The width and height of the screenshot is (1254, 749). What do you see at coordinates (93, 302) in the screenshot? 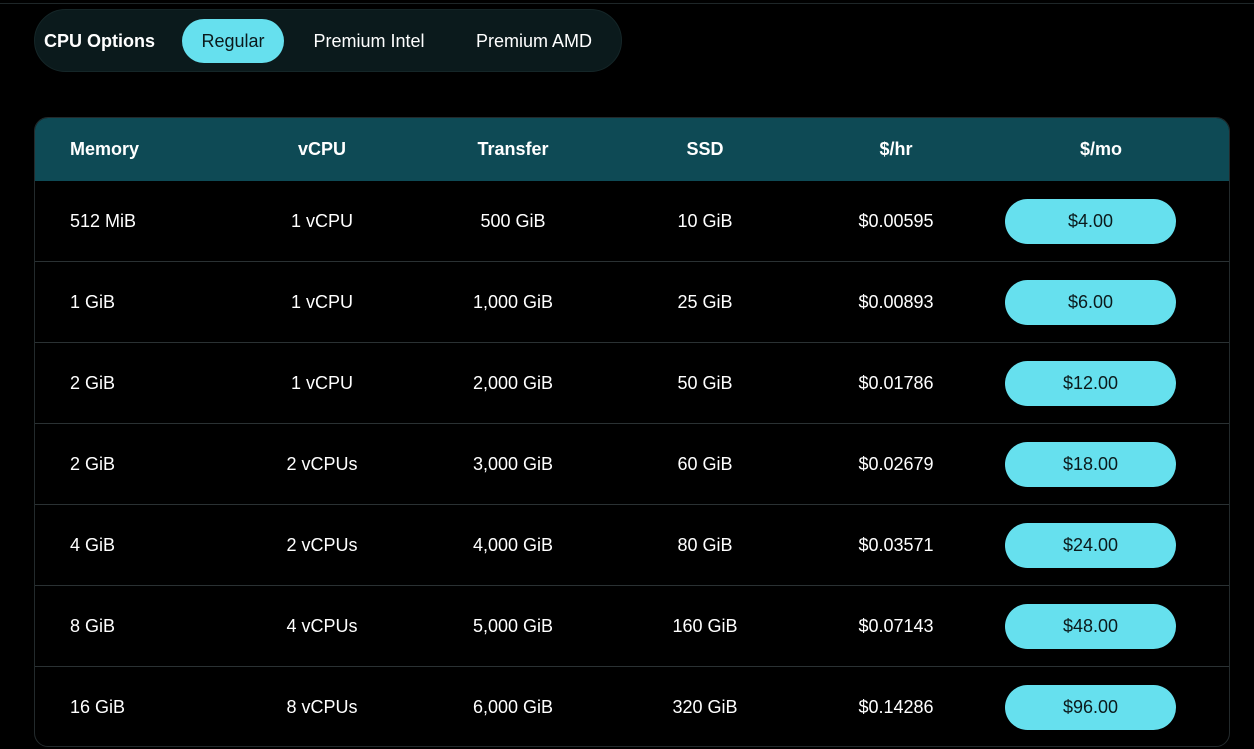
I see `cell-memory: 1 GiB` at bounding box center [93, 302].